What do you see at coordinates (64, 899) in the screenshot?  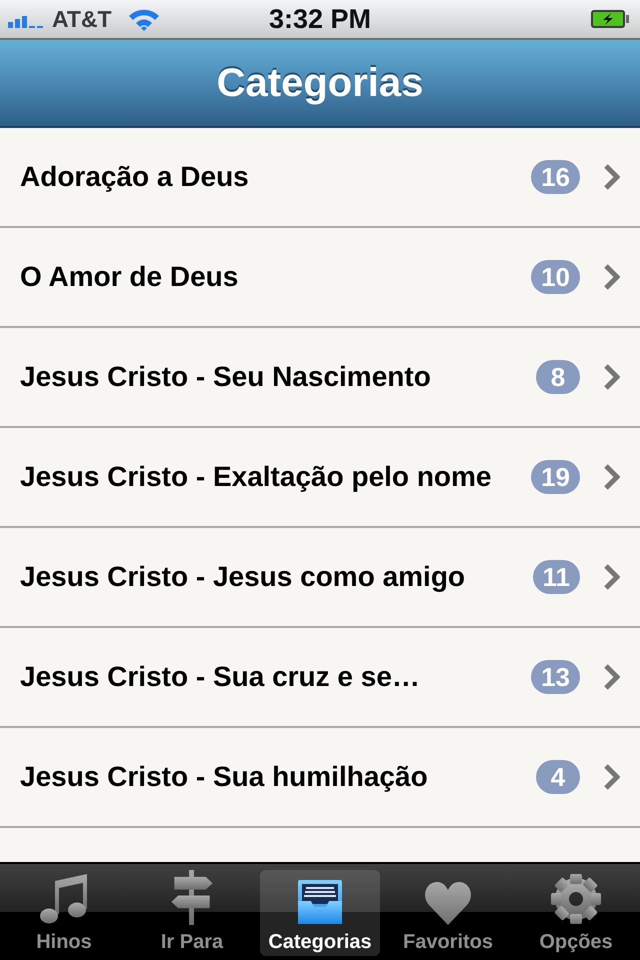 I see `music-note-icon` at bounding box center [64, 899].